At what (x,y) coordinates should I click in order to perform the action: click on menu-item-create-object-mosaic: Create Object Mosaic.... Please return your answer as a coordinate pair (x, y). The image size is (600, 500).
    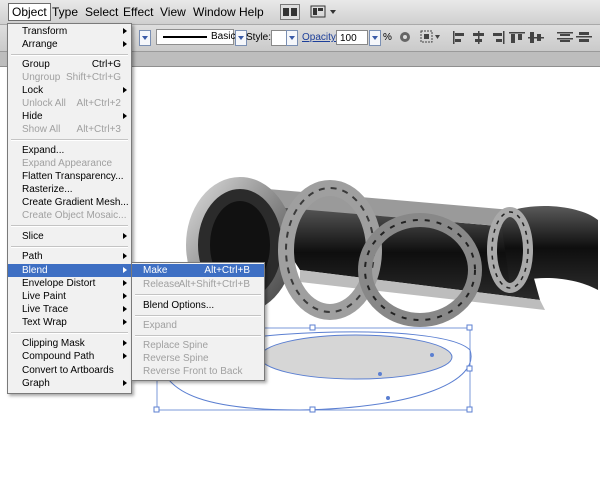
    Looking at the image, I should click on (74, 215).